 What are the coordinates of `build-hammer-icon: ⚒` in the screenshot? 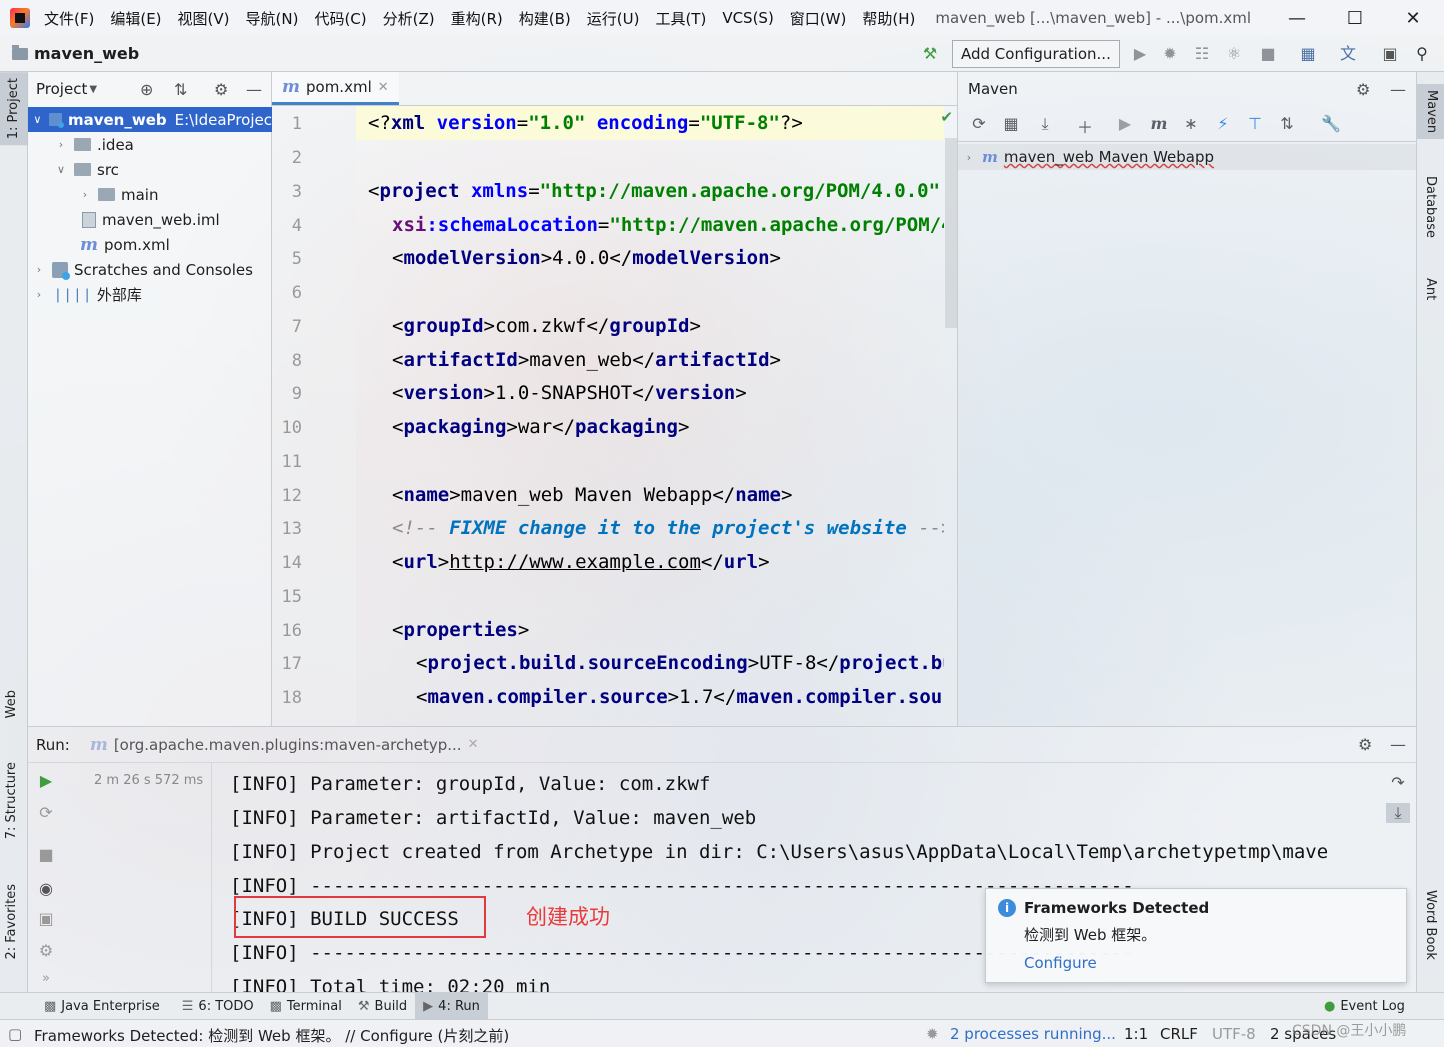 It's located at (930, 54).